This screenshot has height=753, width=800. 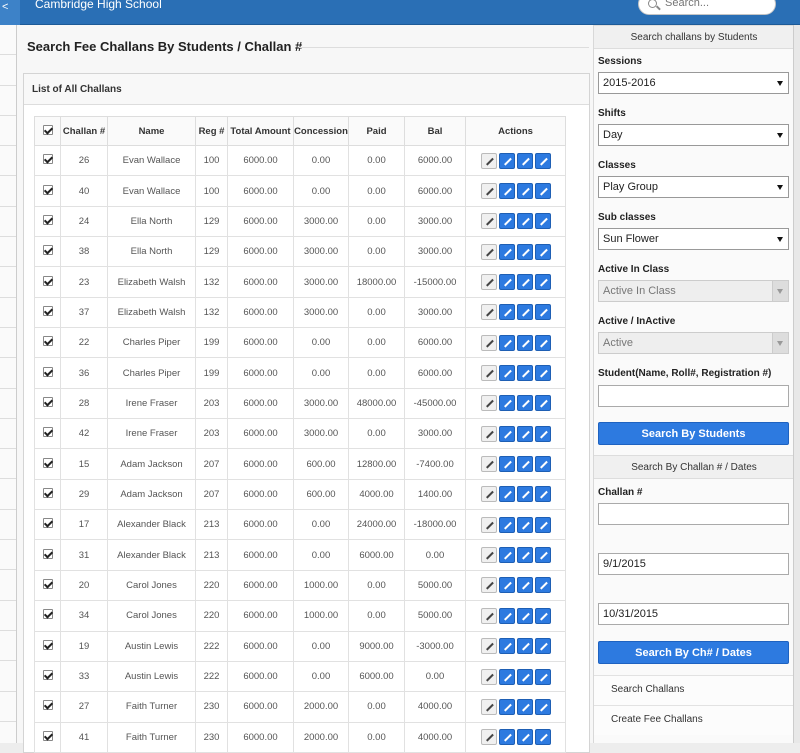 What do you see at coordinates (211, 131) in the screenshot?
I see `col-reg: Reg #` at bounding box center [211, 131].